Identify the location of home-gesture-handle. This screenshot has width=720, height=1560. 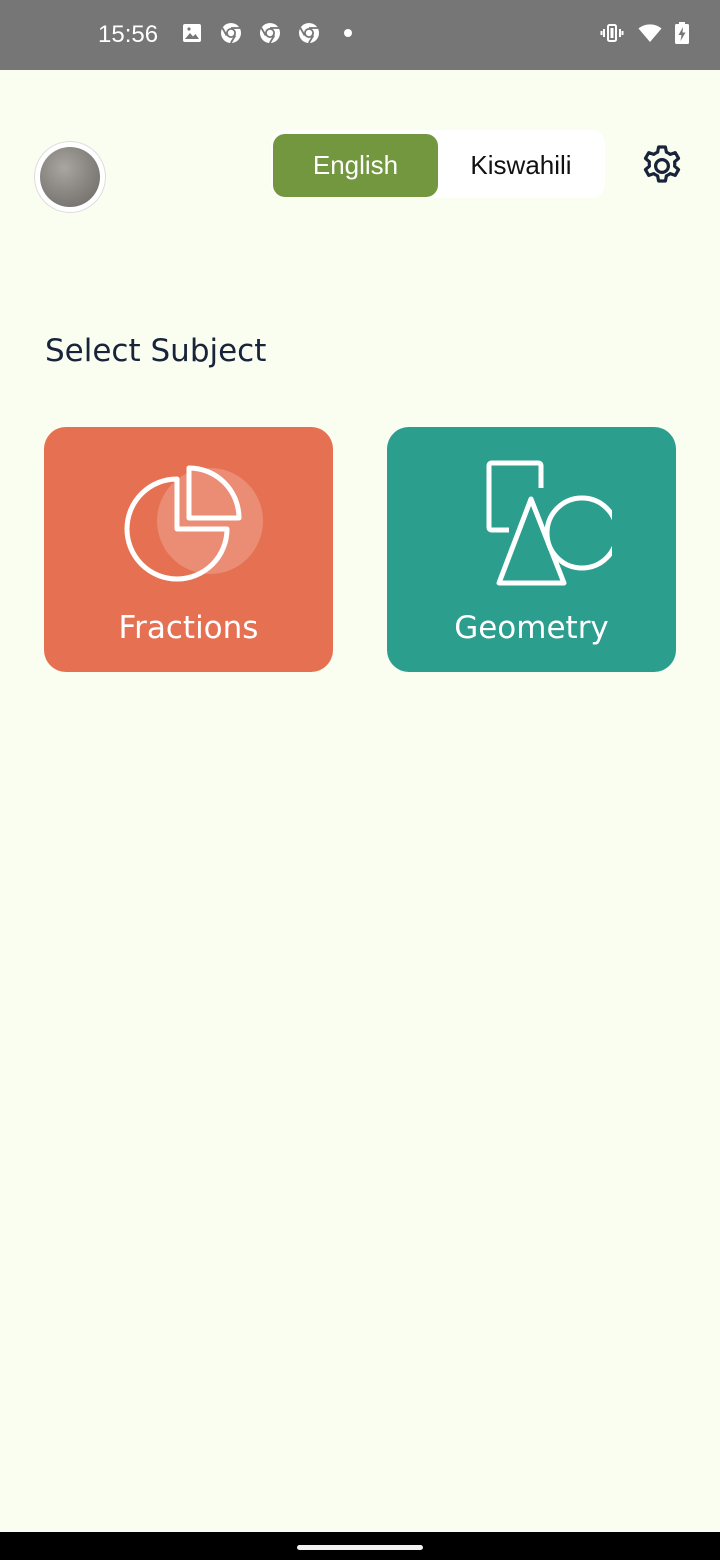
(360, 1547).